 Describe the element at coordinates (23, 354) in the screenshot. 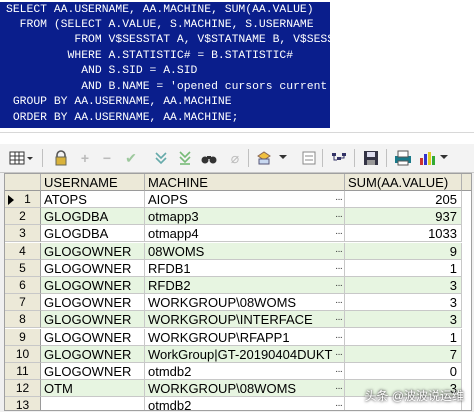

I see `row-number: 10` at that location.